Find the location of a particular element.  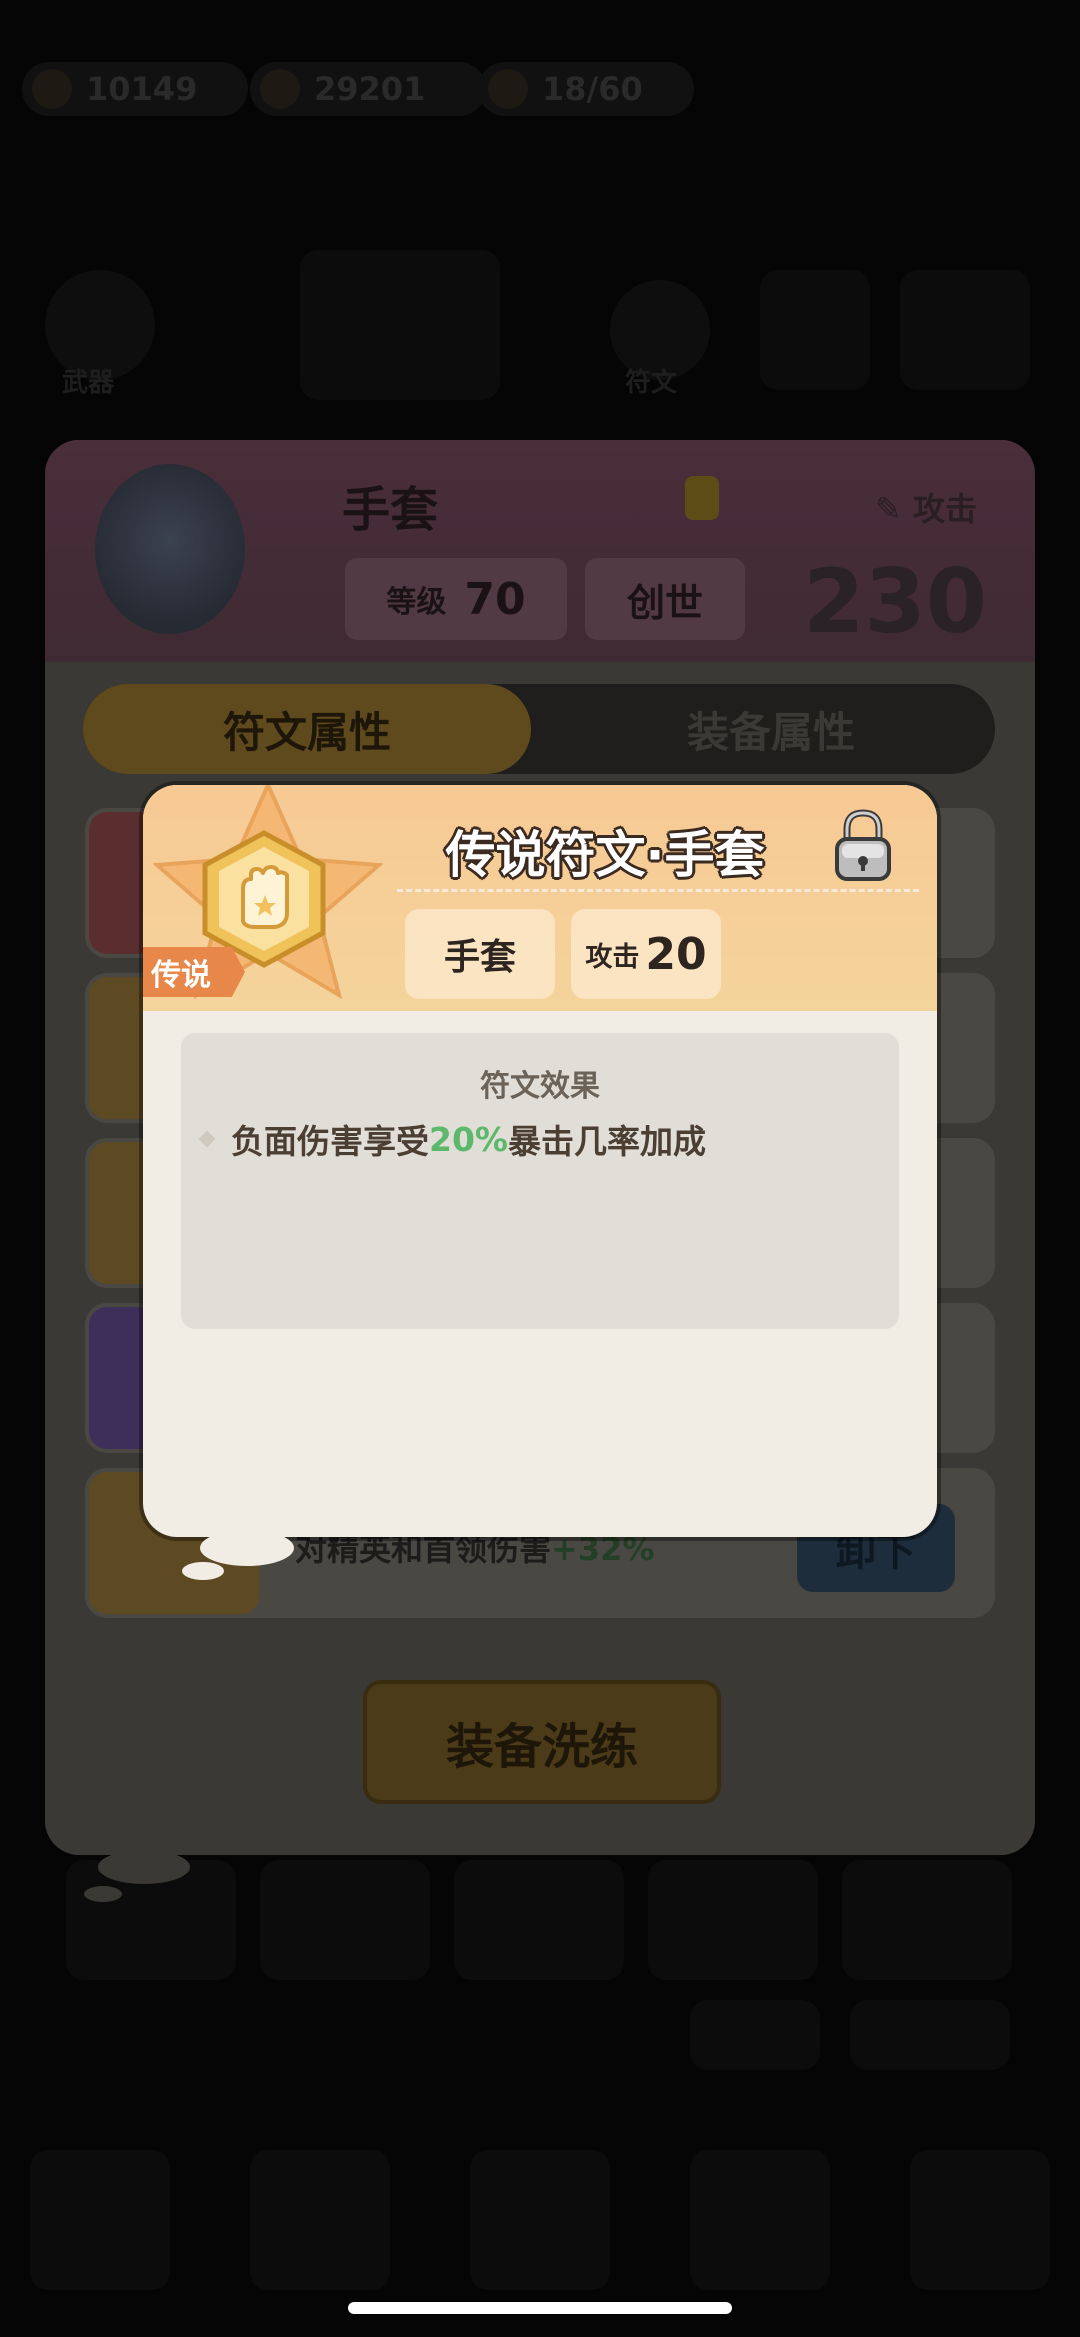

equipment-header: 手套 ✎ 攻击 等级 70 创世 230 is located at coordinates (540, 551).